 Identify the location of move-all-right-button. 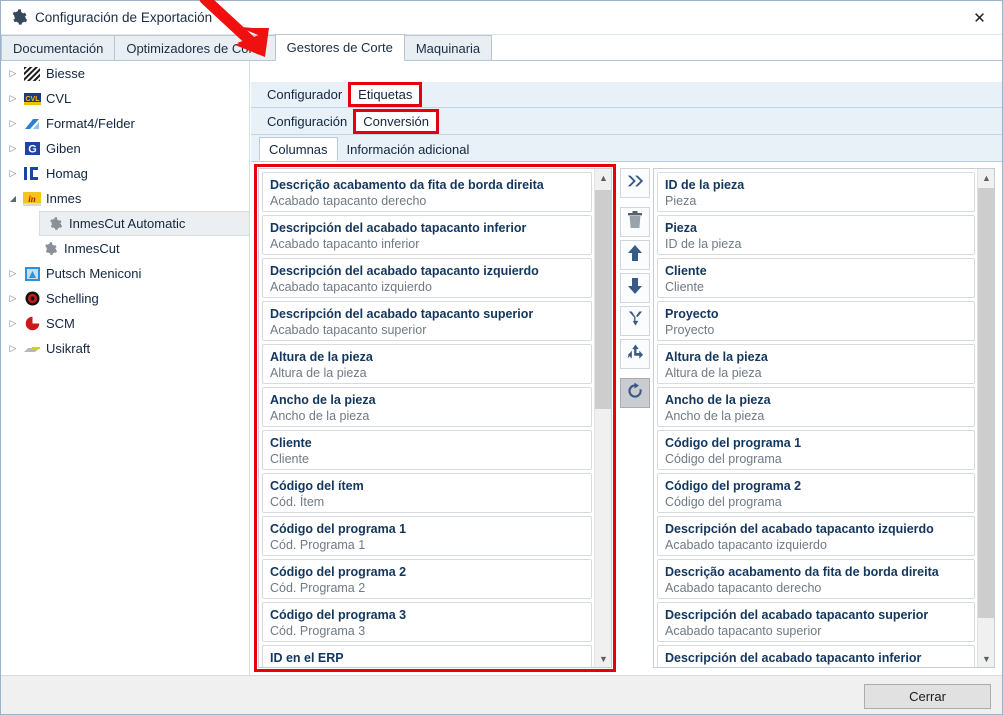
(635, 183).